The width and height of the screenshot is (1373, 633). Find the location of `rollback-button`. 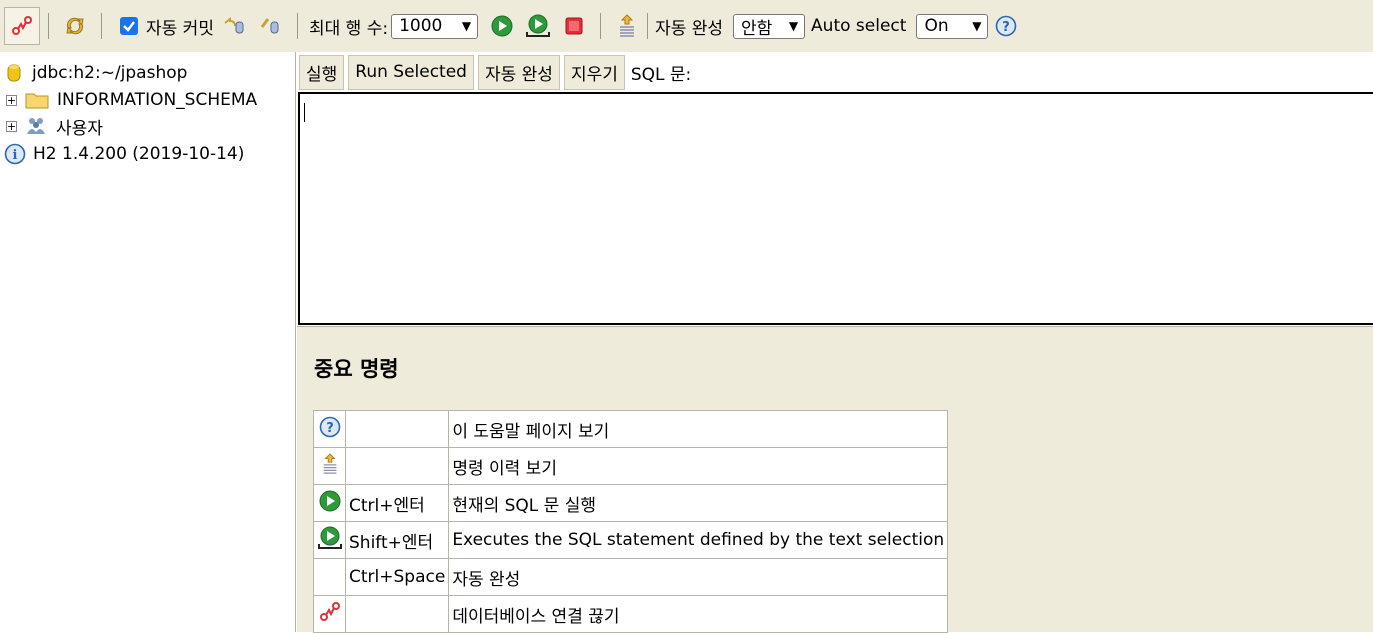

rollback-button is located at coordinates (235, 26).